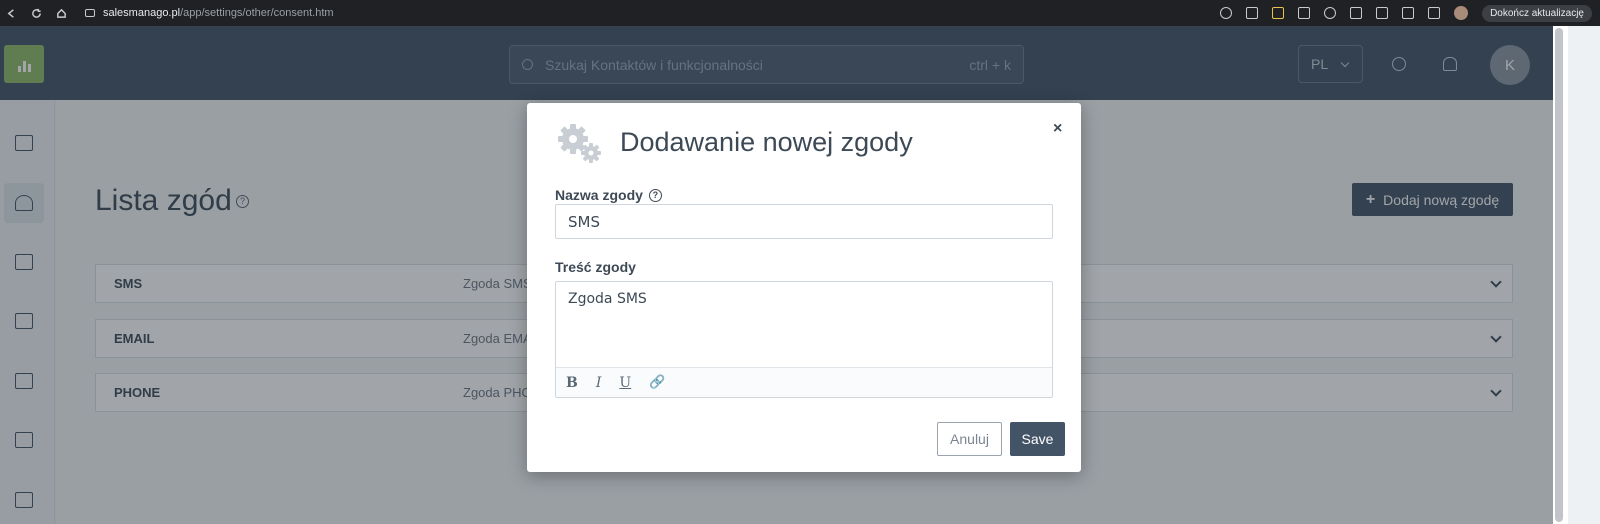 The image size is (1600, 524). What do you see at coordinates (804, 325) in the screenshot?
I see `consent-content-textarea: Zgoda SMS` at bounding box center [804, 325].